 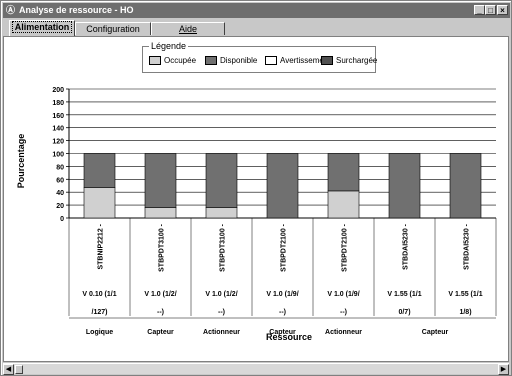 What do you see at coordinates (60, 167) in the screenshot?
I see `y-tick-label: 80` at bounding box center [60, 167].